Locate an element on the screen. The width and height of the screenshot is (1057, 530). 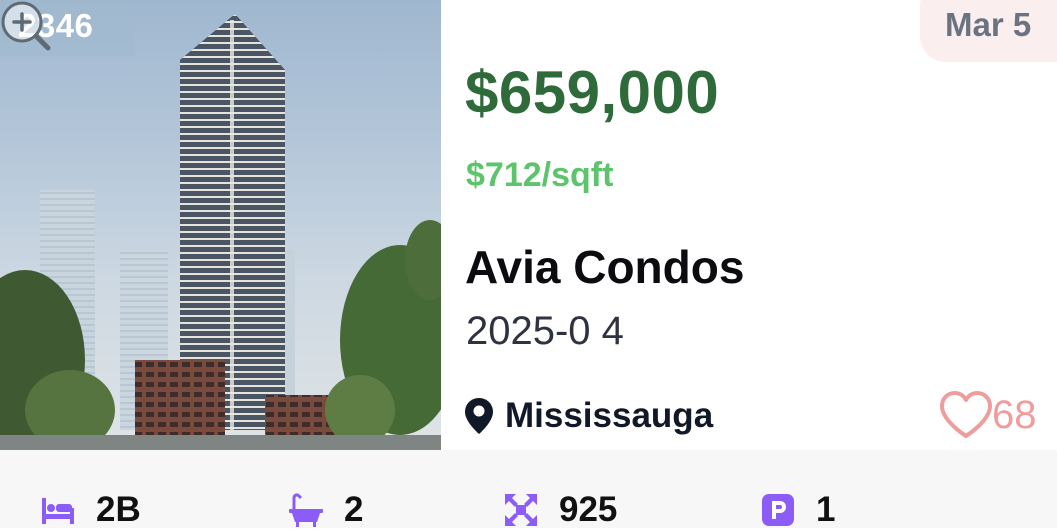
project-name: Avia Condos is located at coordinates (604, 267).